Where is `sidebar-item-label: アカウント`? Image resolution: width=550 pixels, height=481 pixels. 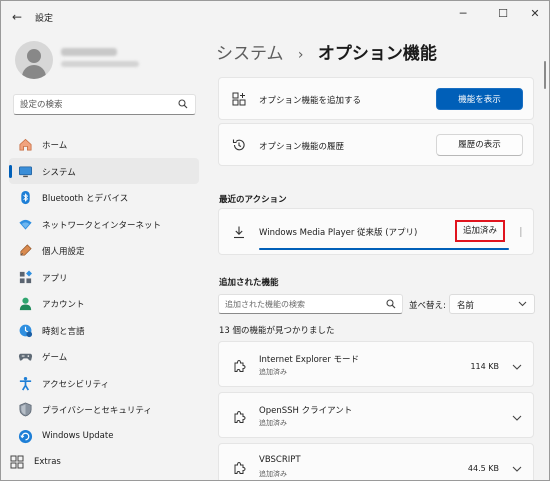
sidebar-item-label: アカウント is located at coordinates (63, 305).